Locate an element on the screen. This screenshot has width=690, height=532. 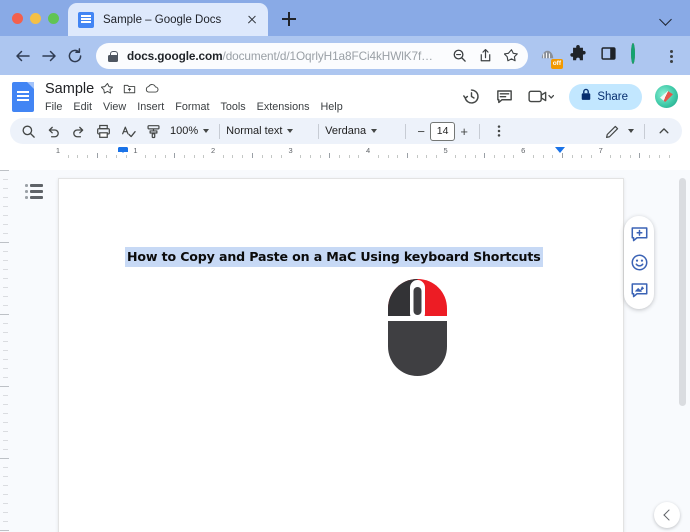
toolbar-right-group is located at coordinates (638, 131).